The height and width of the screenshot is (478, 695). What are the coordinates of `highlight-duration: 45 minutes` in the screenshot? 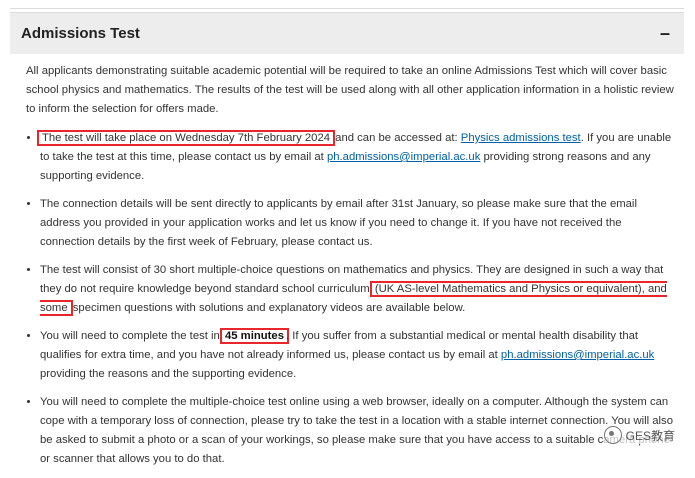 It's located at (254, 336).